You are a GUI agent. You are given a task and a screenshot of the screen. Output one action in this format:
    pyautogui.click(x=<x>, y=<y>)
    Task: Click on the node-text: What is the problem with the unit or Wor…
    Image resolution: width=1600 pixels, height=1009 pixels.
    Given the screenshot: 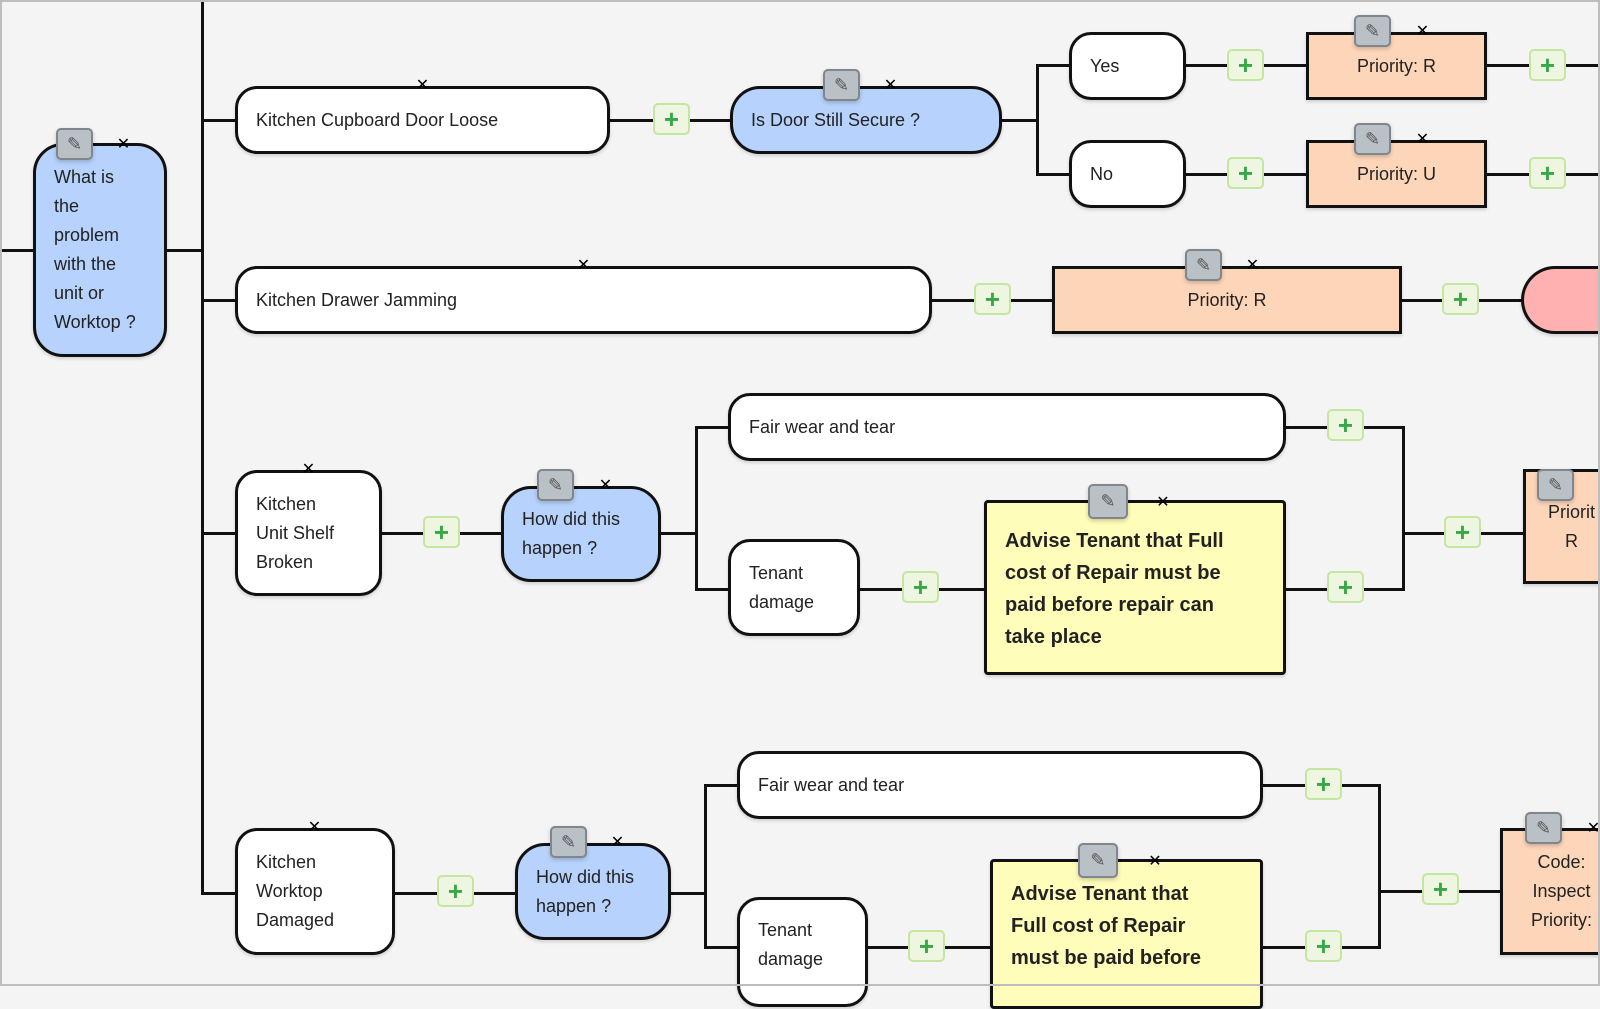 What is the action you would take?
    pyautogui.click(x=95, y=250)
    